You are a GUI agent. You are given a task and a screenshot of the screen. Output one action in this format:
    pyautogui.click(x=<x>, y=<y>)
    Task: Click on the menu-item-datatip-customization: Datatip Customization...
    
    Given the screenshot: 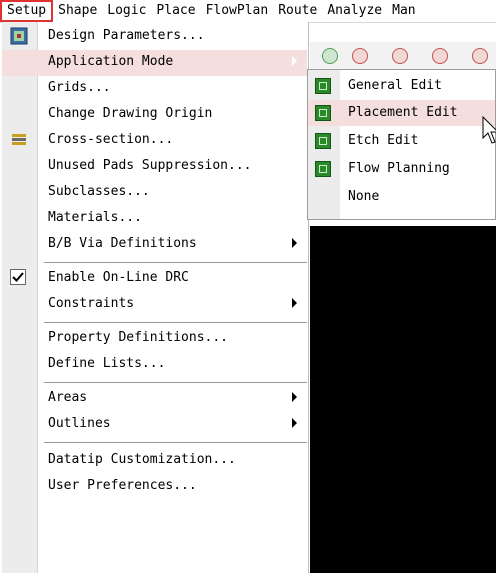 What is the action you would take?
    pyautogui.click(x=154, y=461)
    